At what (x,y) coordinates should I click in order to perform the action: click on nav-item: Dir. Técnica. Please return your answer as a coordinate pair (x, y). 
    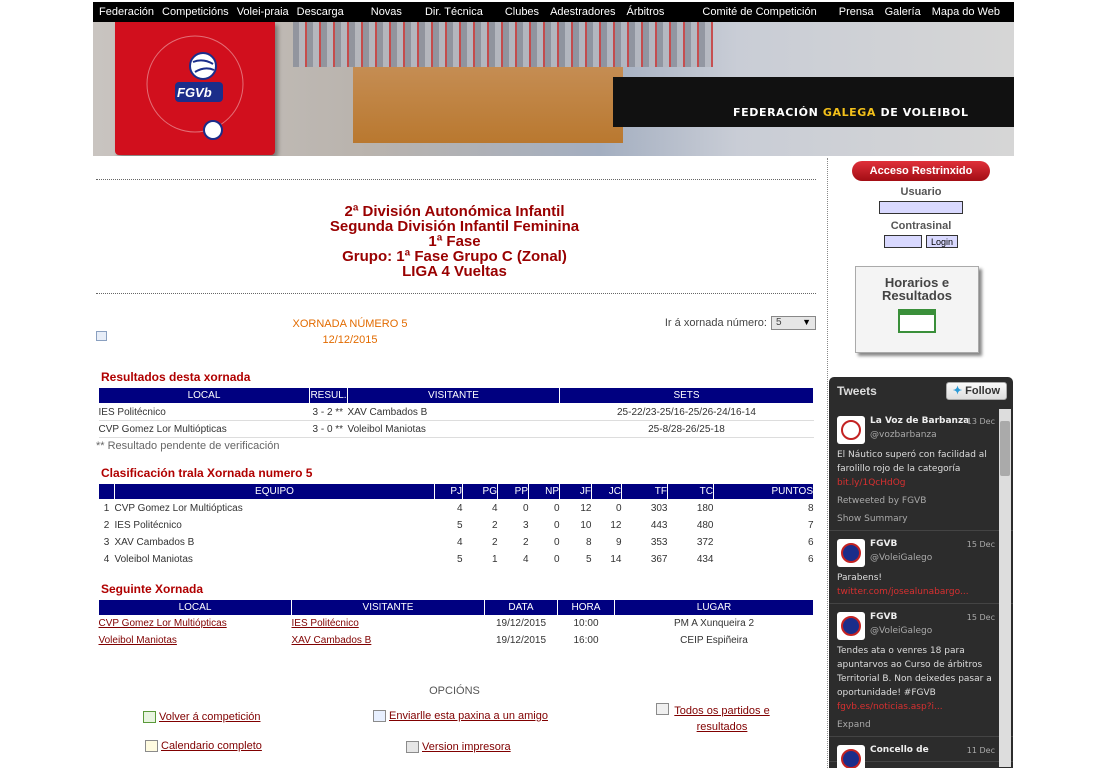
    Looking at the image, I should click on (454, 12).